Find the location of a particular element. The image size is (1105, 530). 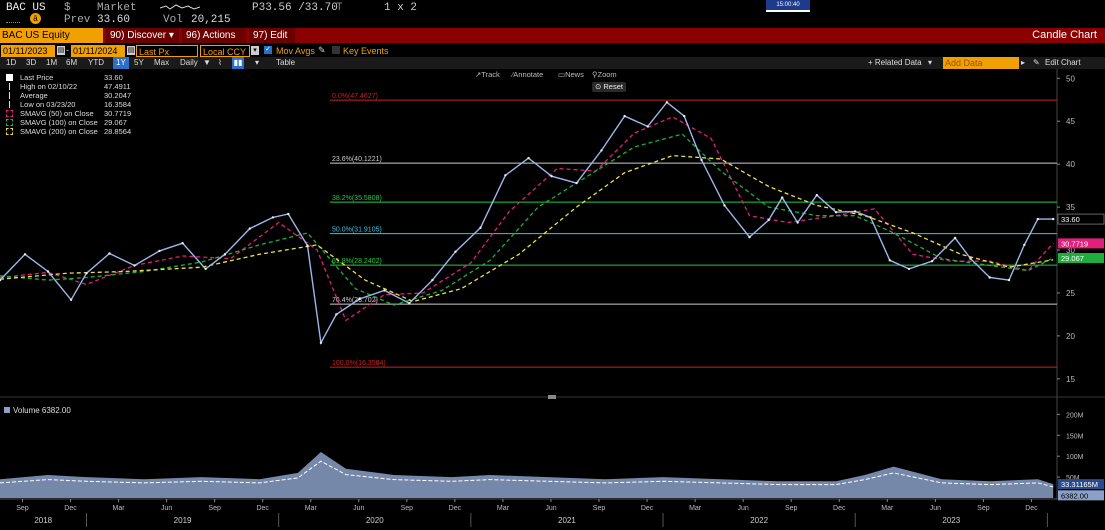

start-date-field: 01/11/2023 is located at coordinates (28, 51).